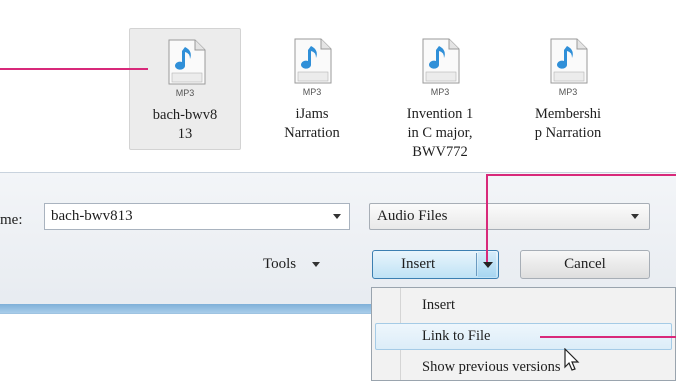  What do you see at coordinates (572, 359) in the screenshot?
I see `mouse-pointer-icon` at bounding box center [572, 359].